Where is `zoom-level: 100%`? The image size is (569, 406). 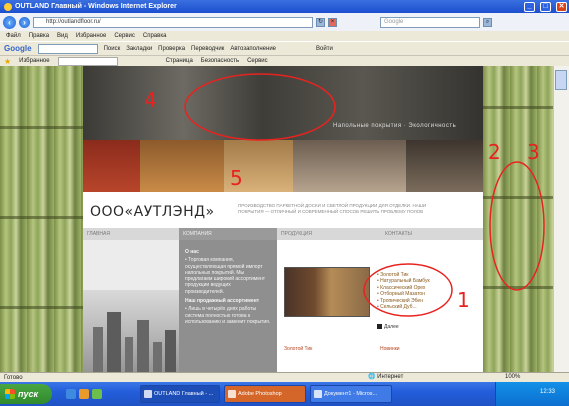
zoom-level: 100% is located at coordinates (512, 377).